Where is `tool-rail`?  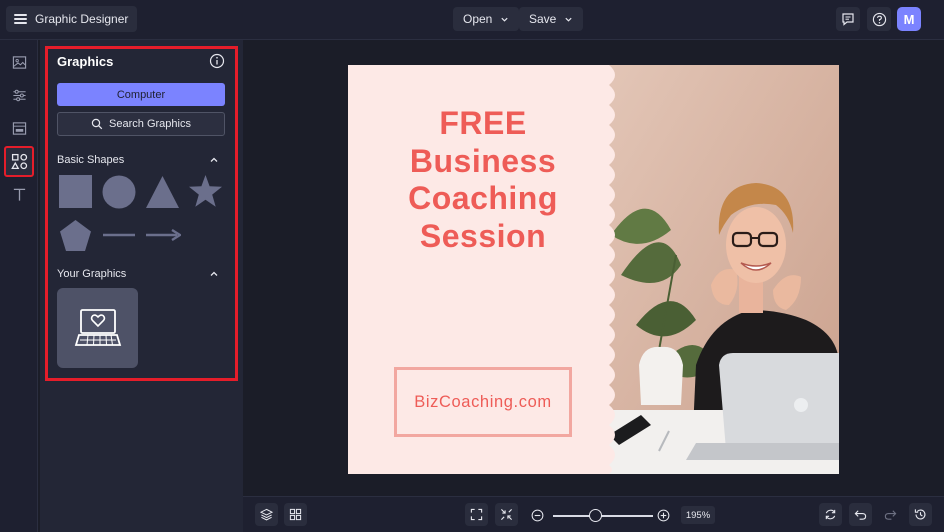 tool-rail is located at coordinates (19, 286).